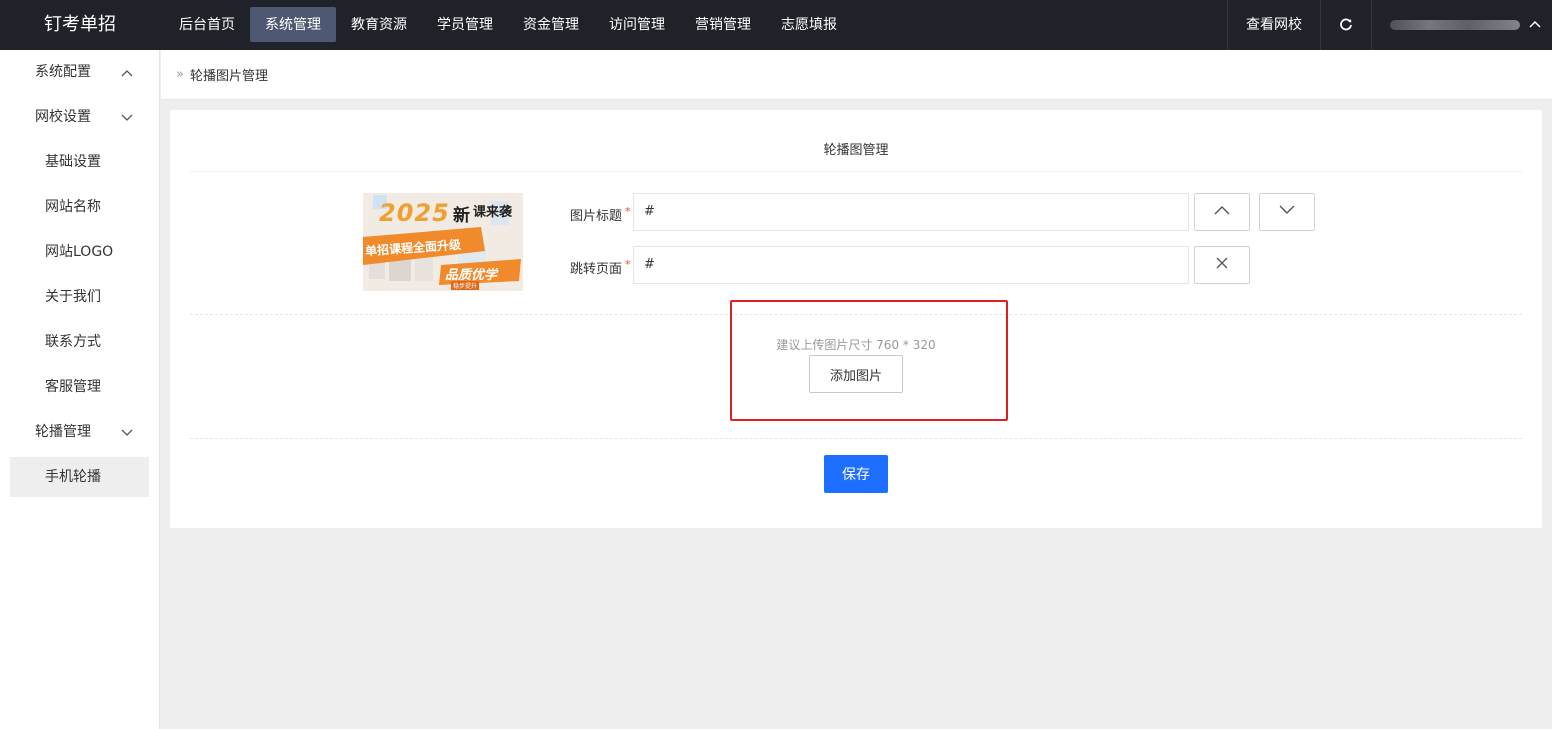 The height and width of the screenshot is (729, 1552). I want to click on nav-label: 志愿填报, so click(809, 25).